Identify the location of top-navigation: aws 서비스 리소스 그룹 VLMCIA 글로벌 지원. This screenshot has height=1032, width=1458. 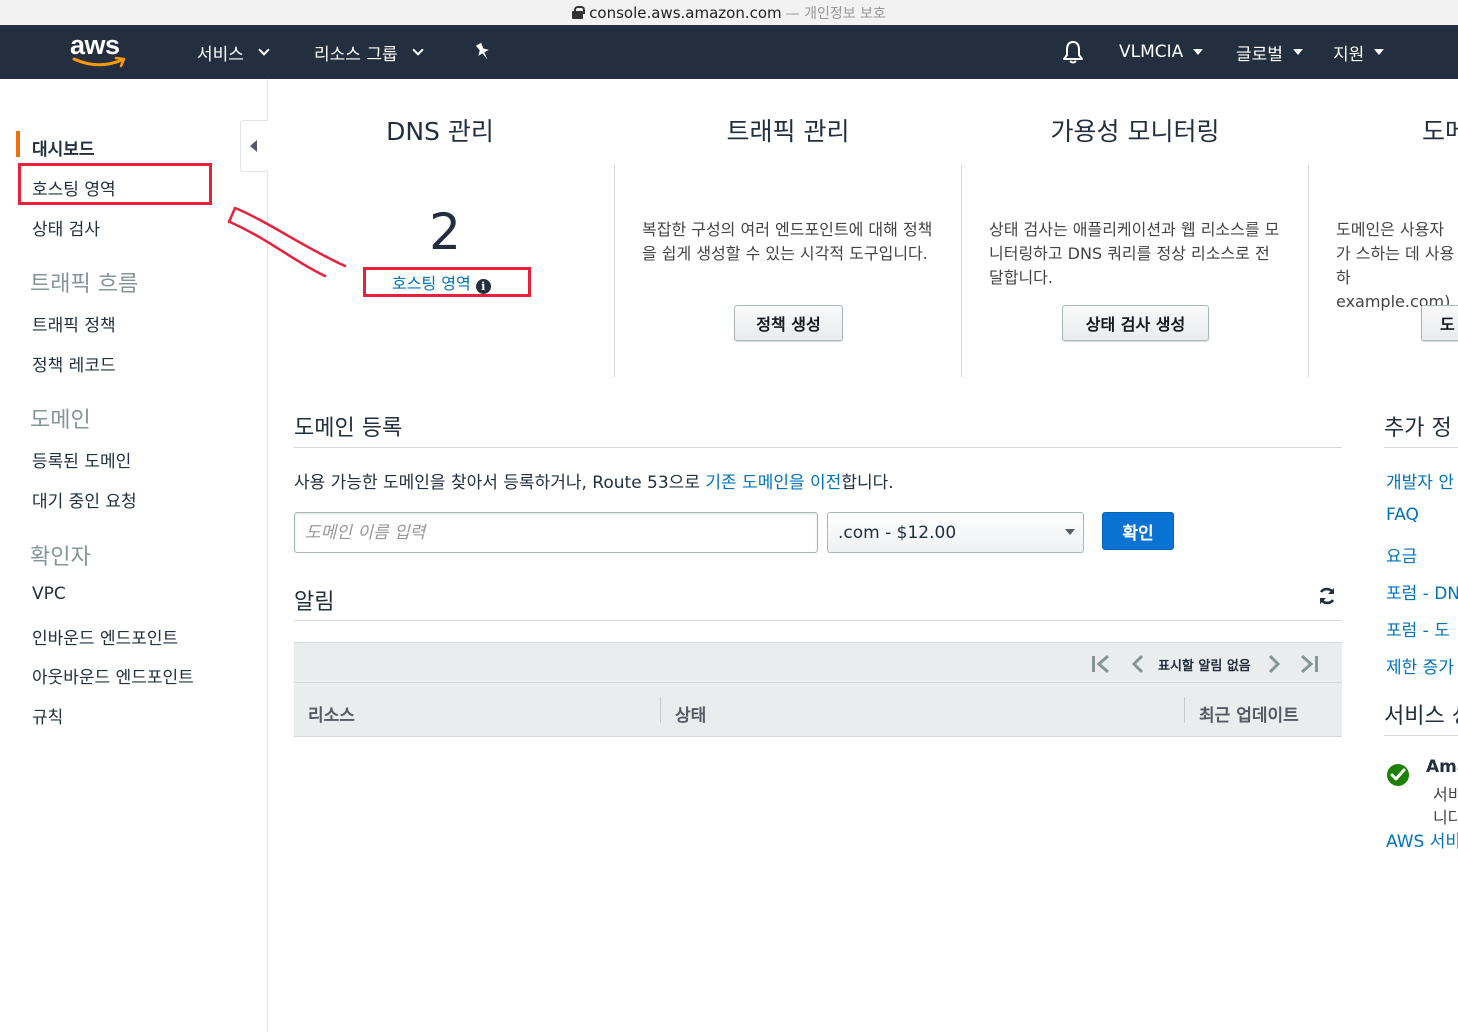
(729, 52).